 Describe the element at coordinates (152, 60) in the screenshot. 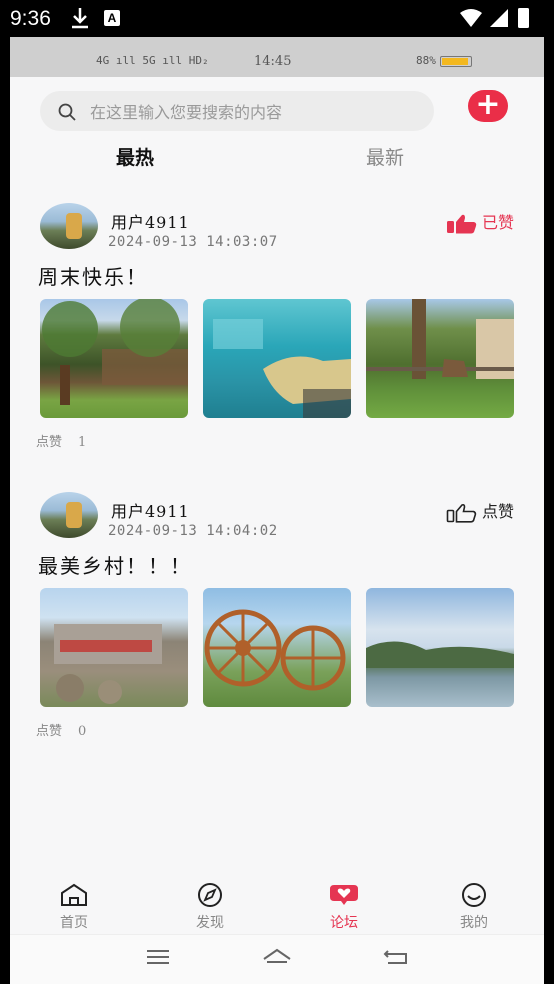

I see `network-indicators: 4G ıll 5G ıll HD₂` at that location.